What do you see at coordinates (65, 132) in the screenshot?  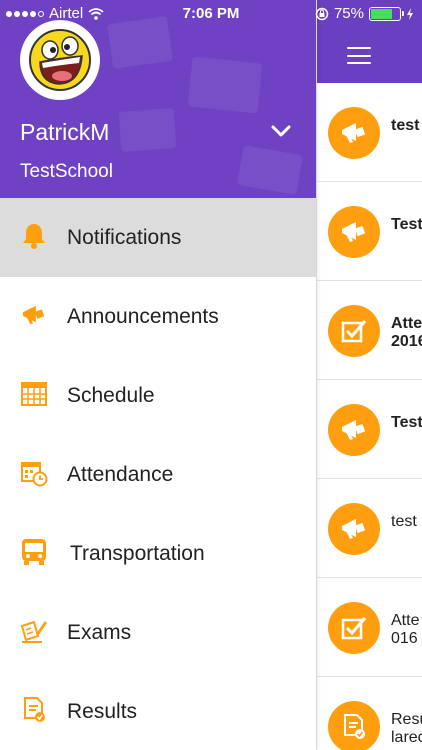 I see `user-name: PatrickM` at bounding box center [65, 132].